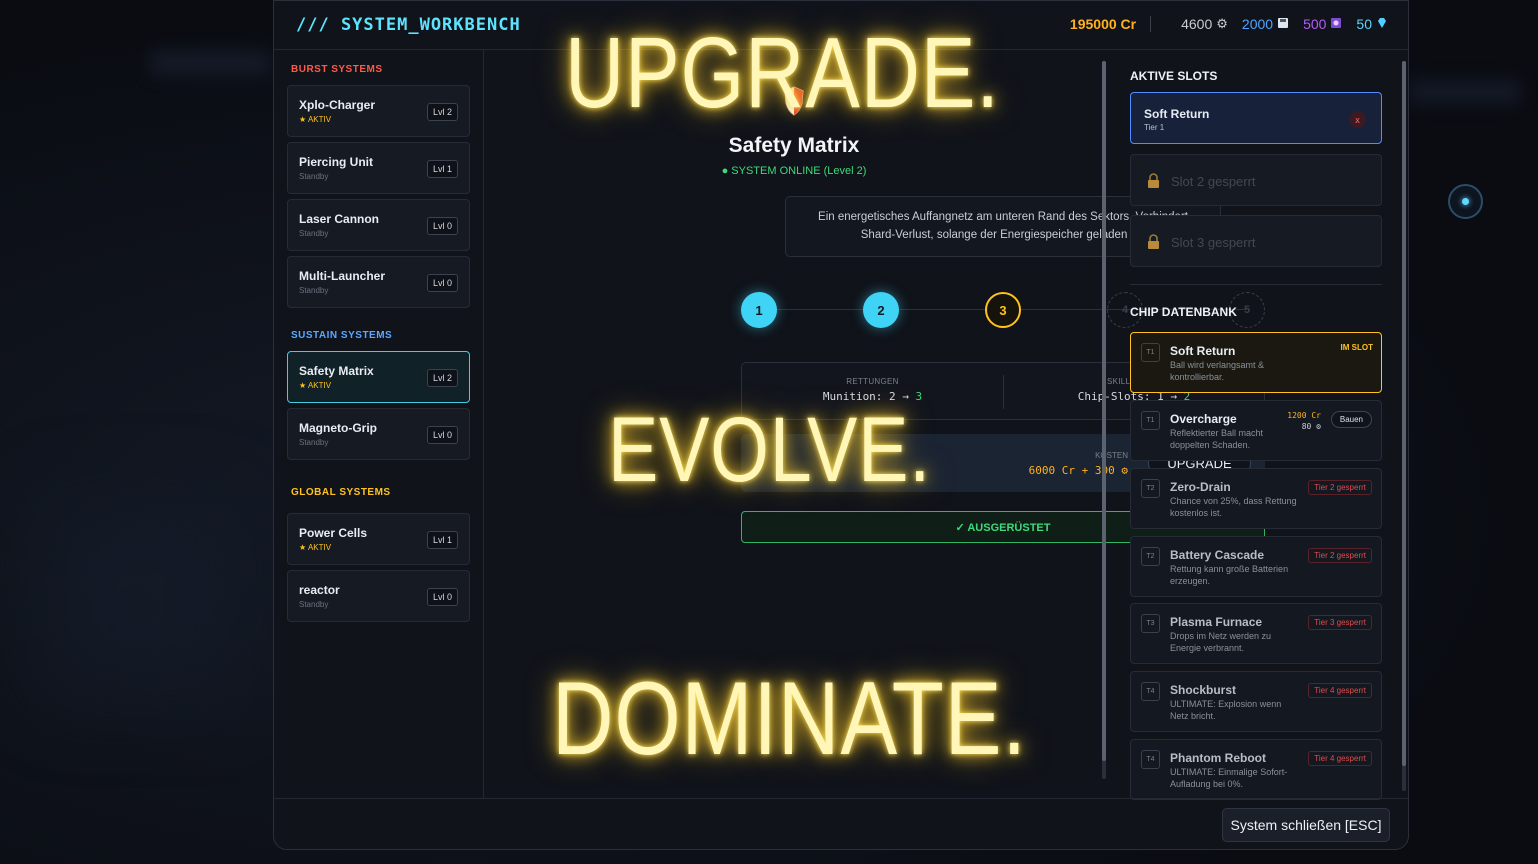 The image size is (1538, 864). What do you see at coordinates (333, 533) in the screenshot?
I see `item-name: Power Cells` at bounding box center [333, 533].